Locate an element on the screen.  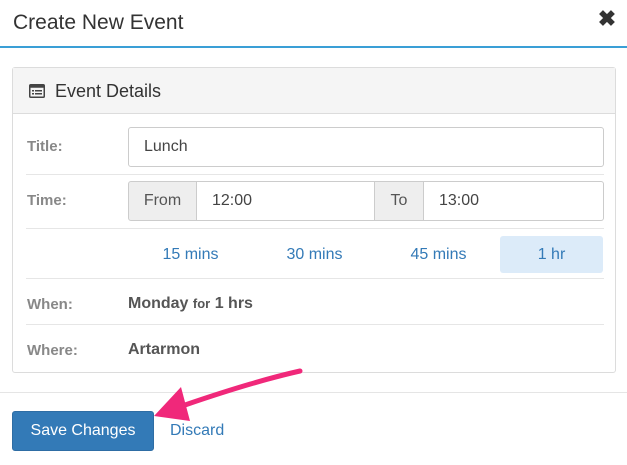
time-label: Time: is located at coordinates (47, 200).